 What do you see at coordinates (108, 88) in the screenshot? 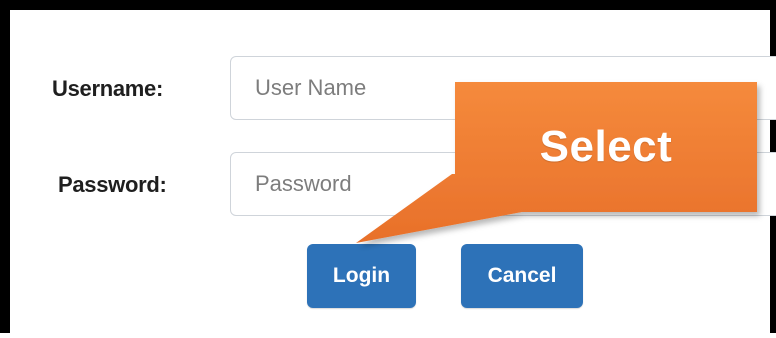
I see `username-label: Username:` at bounding box center [108, 88].